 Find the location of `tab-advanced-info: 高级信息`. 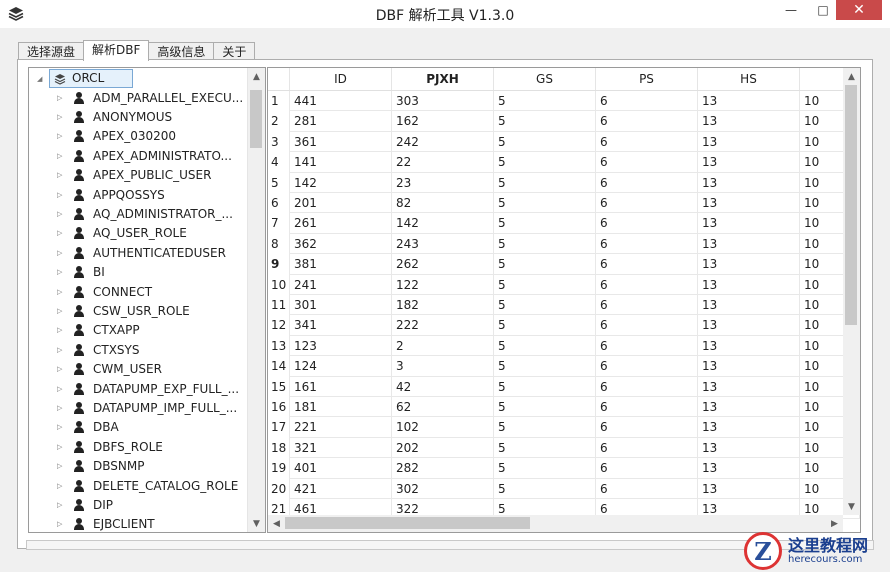

tab-advanced-info: 高级信息 is located at coordinates (181, 51).